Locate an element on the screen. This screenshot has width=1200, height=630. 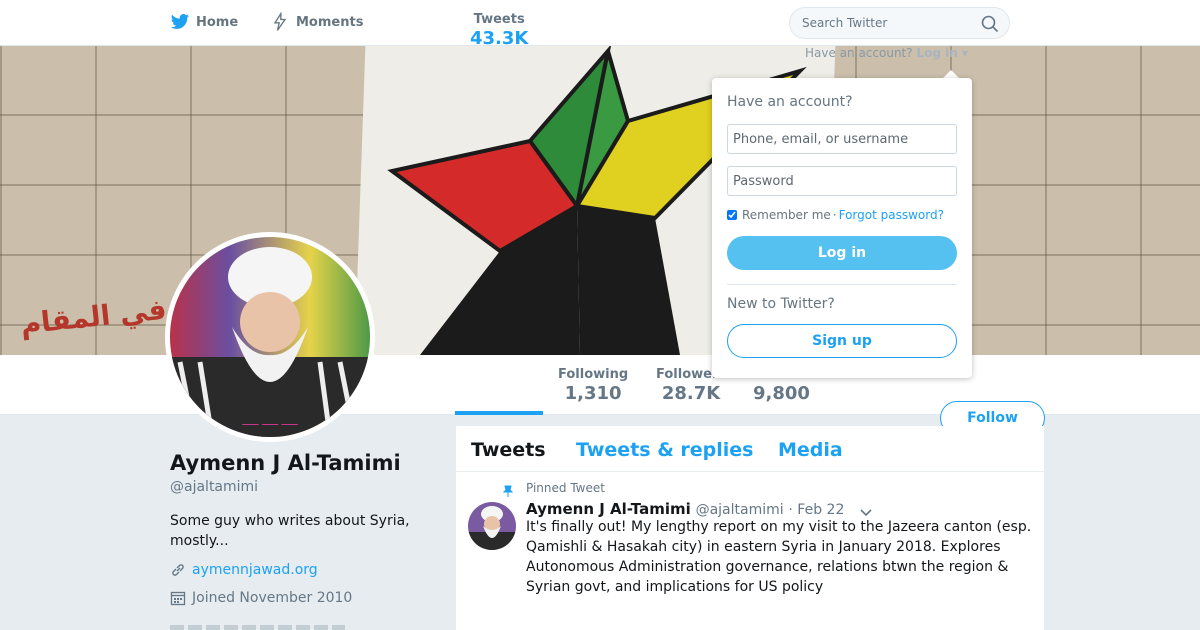
calendar-icon is located at coordinates (178, 598).